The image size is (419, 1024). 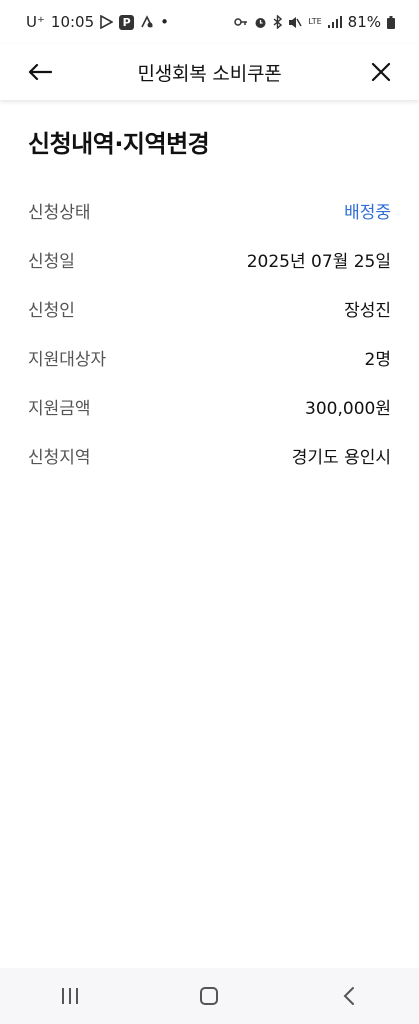 I want to click on close-button, so click(x=381, y=72).